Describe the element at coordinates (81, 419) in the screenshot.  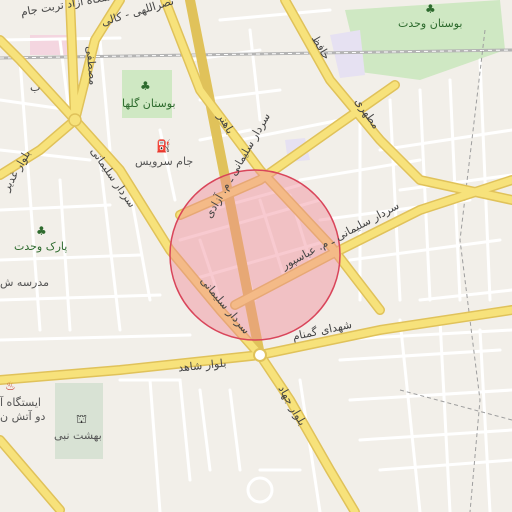
I see `cemetery-icon: ⛫` at that location.